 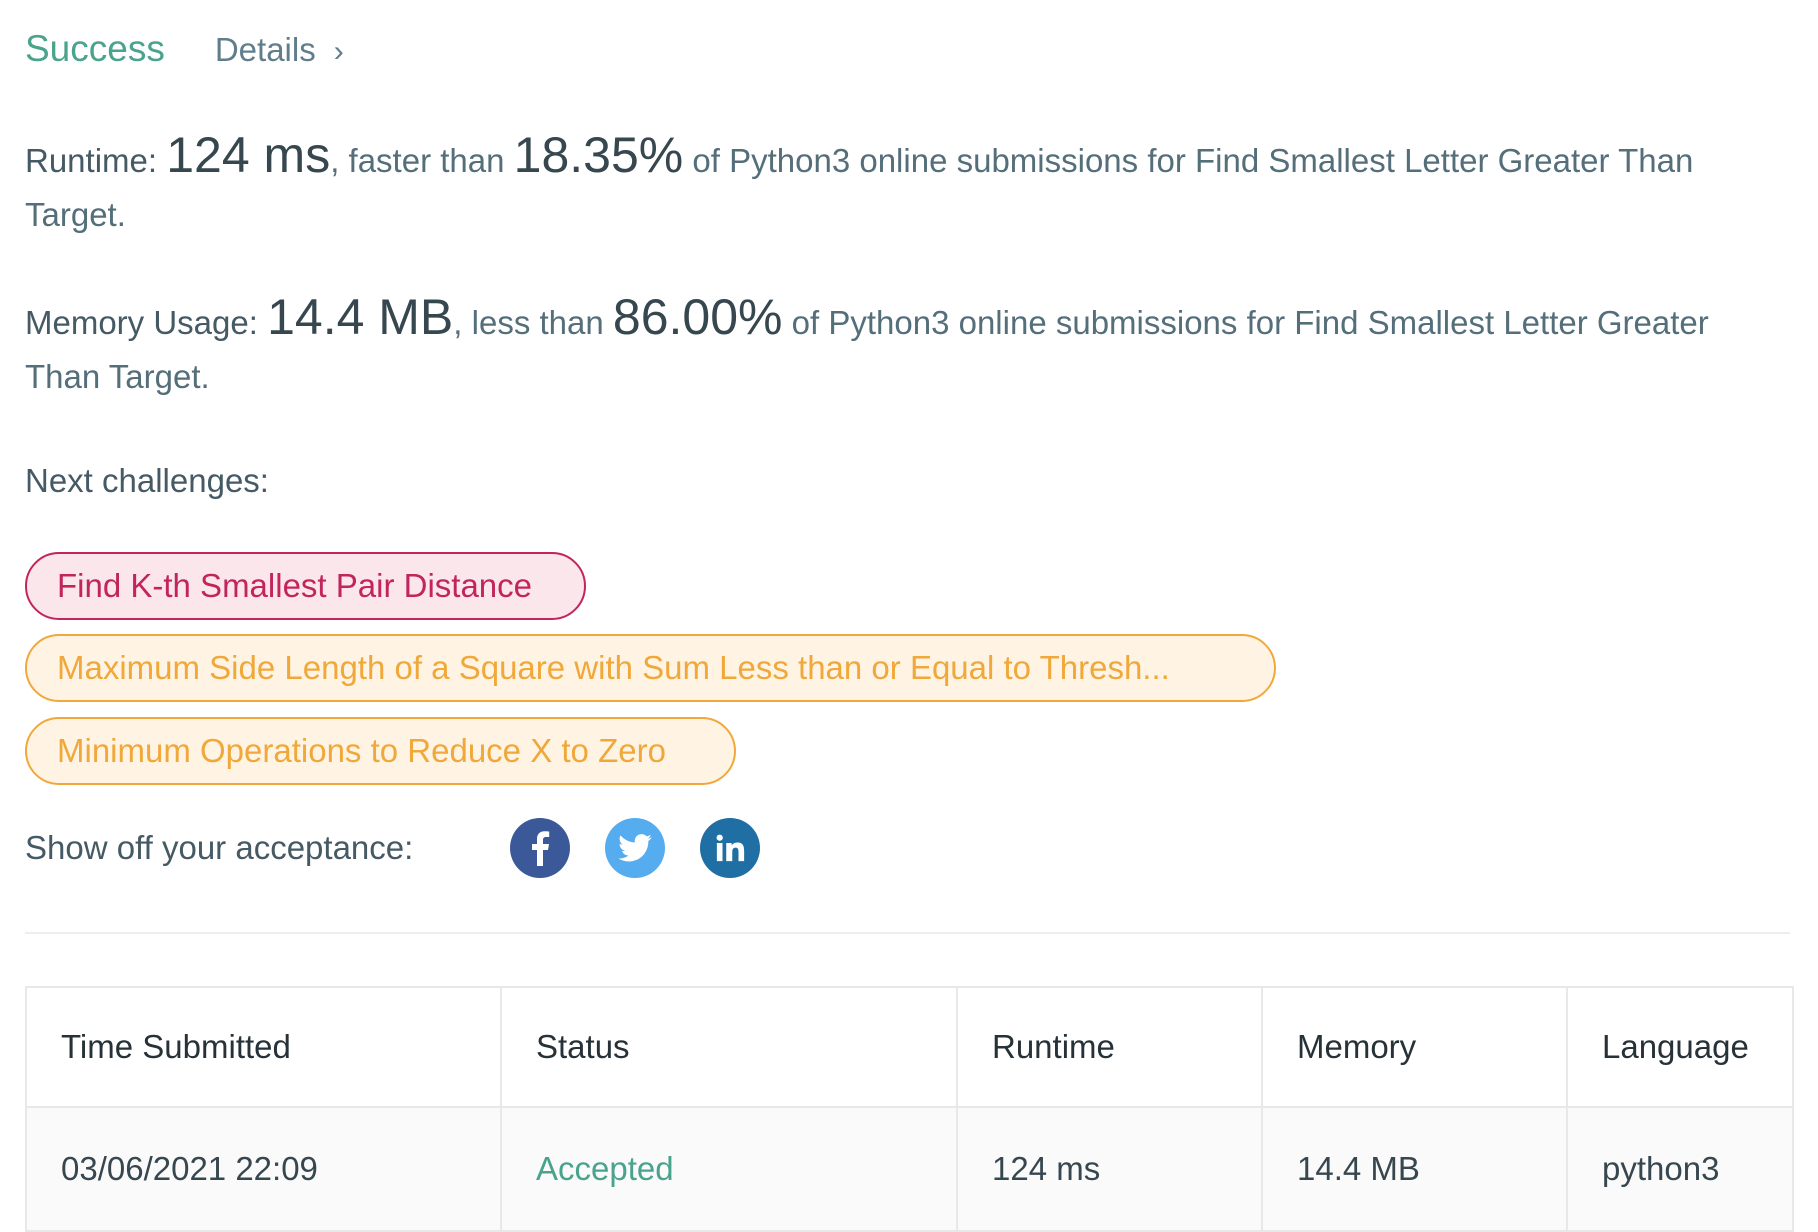 What do you see at coordinates (697, 317) in the screenshot?
I see `memory-percent: 86.00%` at bounding box center [697, 317].